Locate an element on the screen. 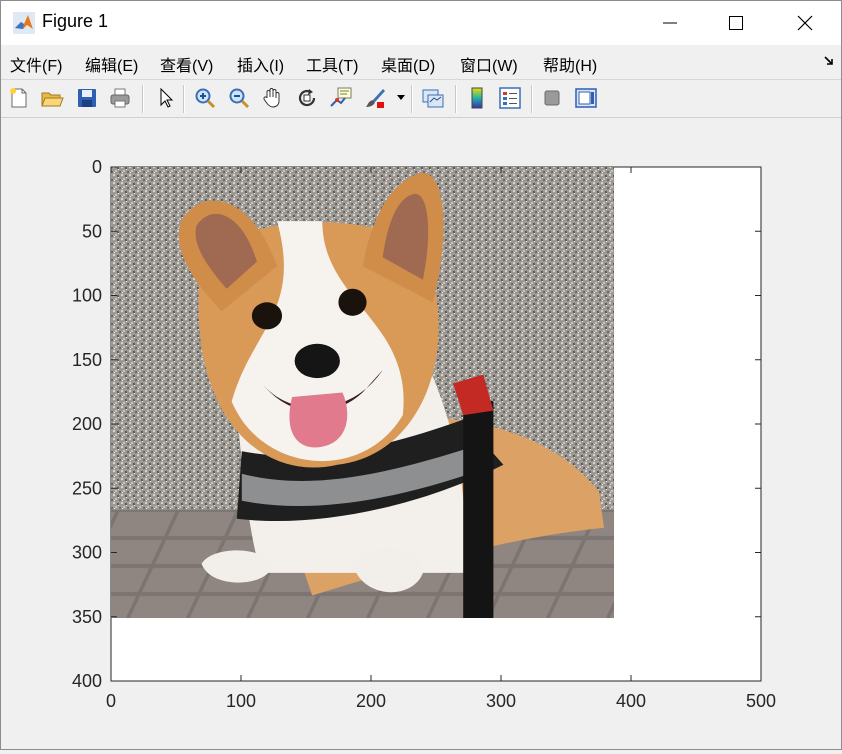 This screenshot has width=842, height=754. y-tick-label: 0 is located at coordinates (97, 167).